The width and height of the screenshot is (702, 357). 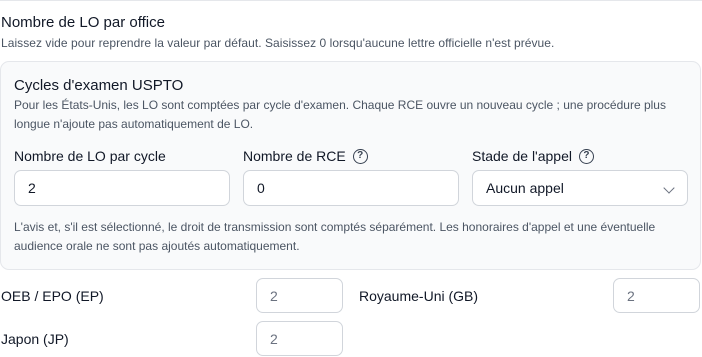 What do you see at coordinates (669, 188) in the screenshot?
I see `chevron-down-icon` at bounding box center [669, 188].